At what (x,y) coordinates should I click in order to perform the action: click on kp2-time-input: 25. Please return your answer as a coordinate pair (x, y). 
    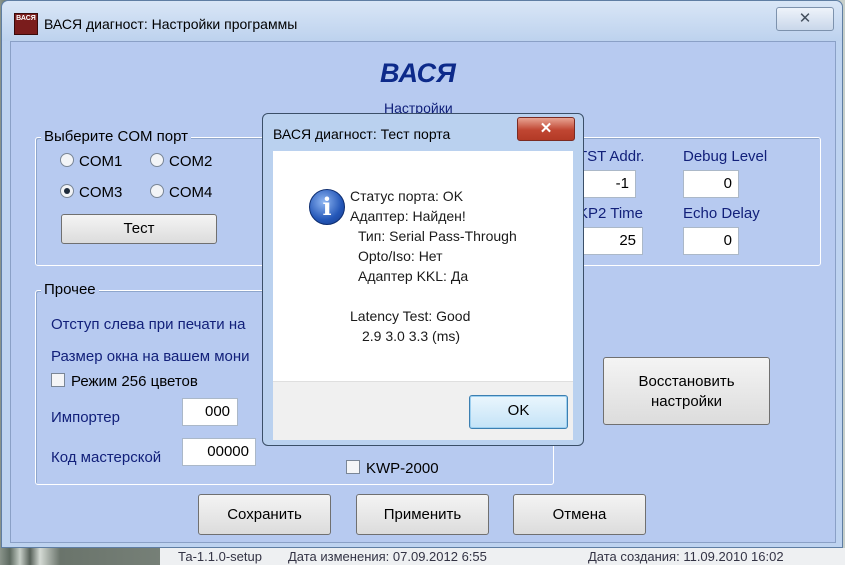
    Looking at the image, I should click on (611, 241).